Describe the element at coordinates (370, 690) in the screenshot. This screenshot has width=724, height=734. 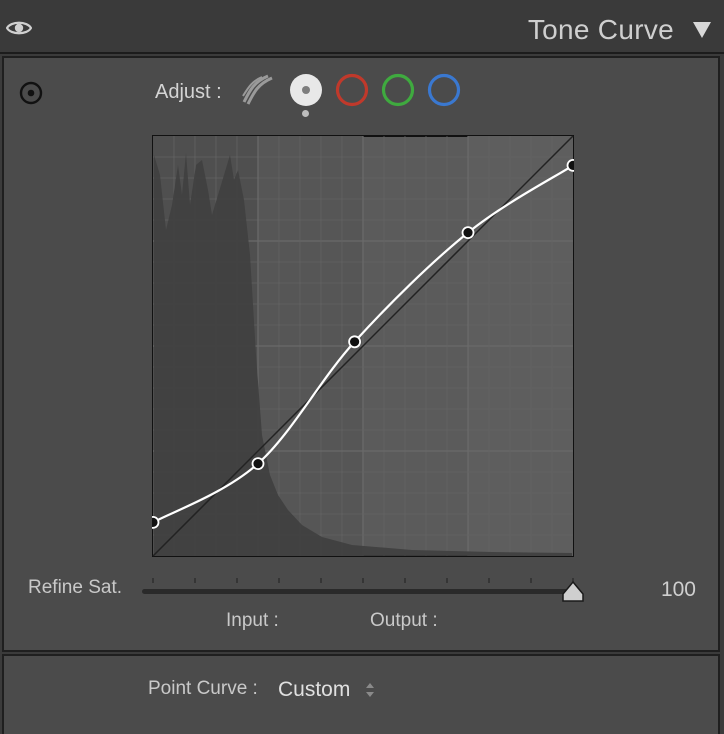
I see `up-down-arrows-icon` at that location.